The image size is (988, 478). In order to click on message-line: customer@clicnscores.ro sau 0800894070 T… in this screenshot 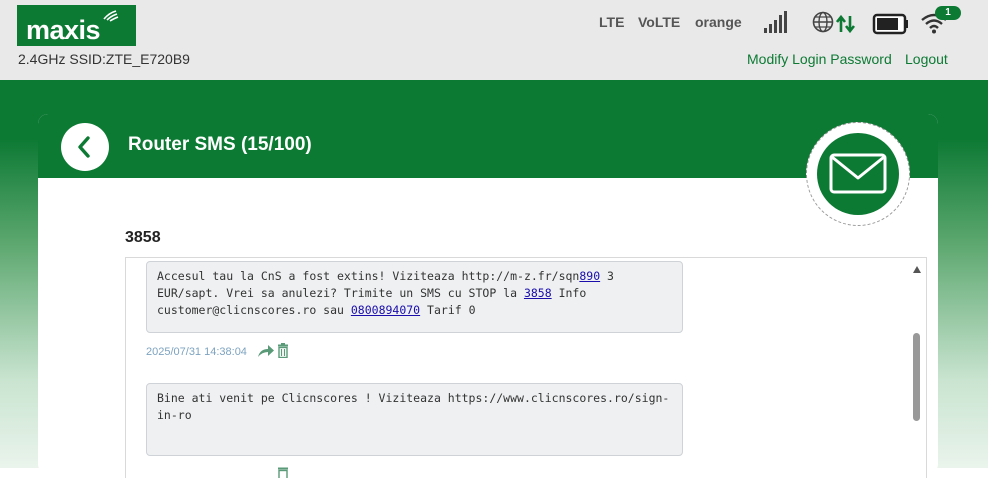, I will do `click(414, 310)`.